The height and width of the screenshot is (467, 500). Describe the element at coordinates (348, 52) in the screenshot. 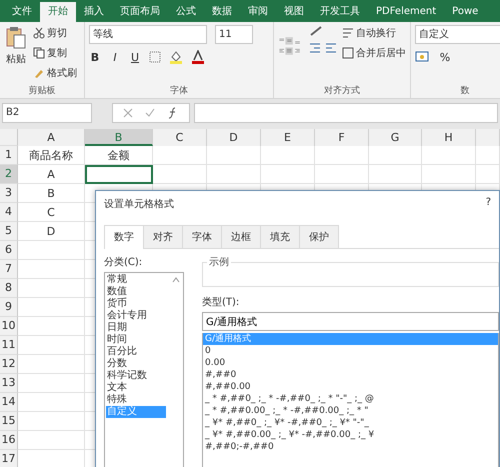

I see `merge-icon` at that location.